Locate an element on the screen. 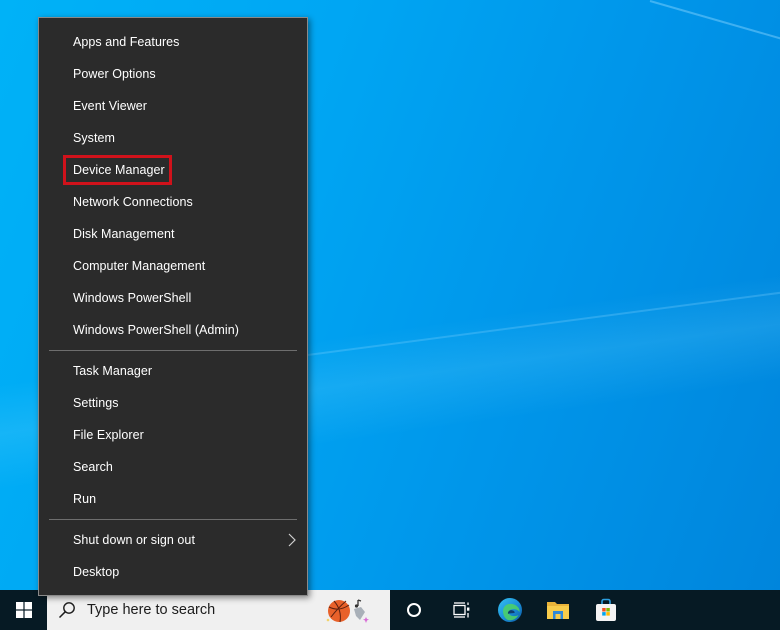 The height and width of the screenshot is (630, 780). menu-item-label: Apps and Features is located at coordinates (126, 42).